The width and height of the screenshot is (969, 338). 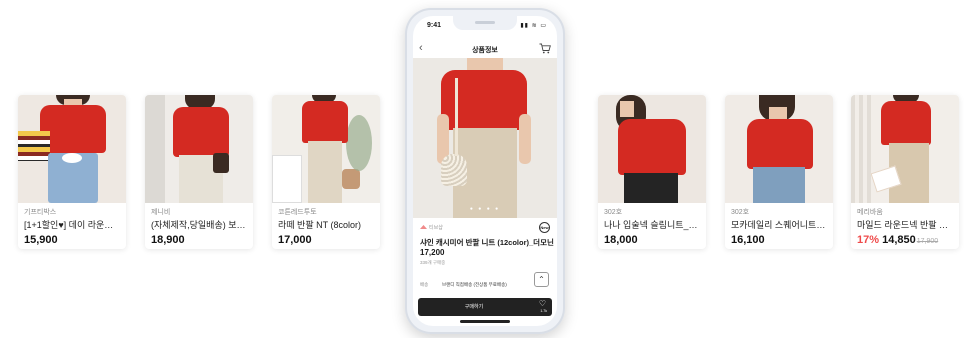 What do you see at coordinates (474, 284) in the screenshot?
I see `shipping-text: 브랜디 직접배송 (전상품 무료배송)` at bounding box center [474, 284].